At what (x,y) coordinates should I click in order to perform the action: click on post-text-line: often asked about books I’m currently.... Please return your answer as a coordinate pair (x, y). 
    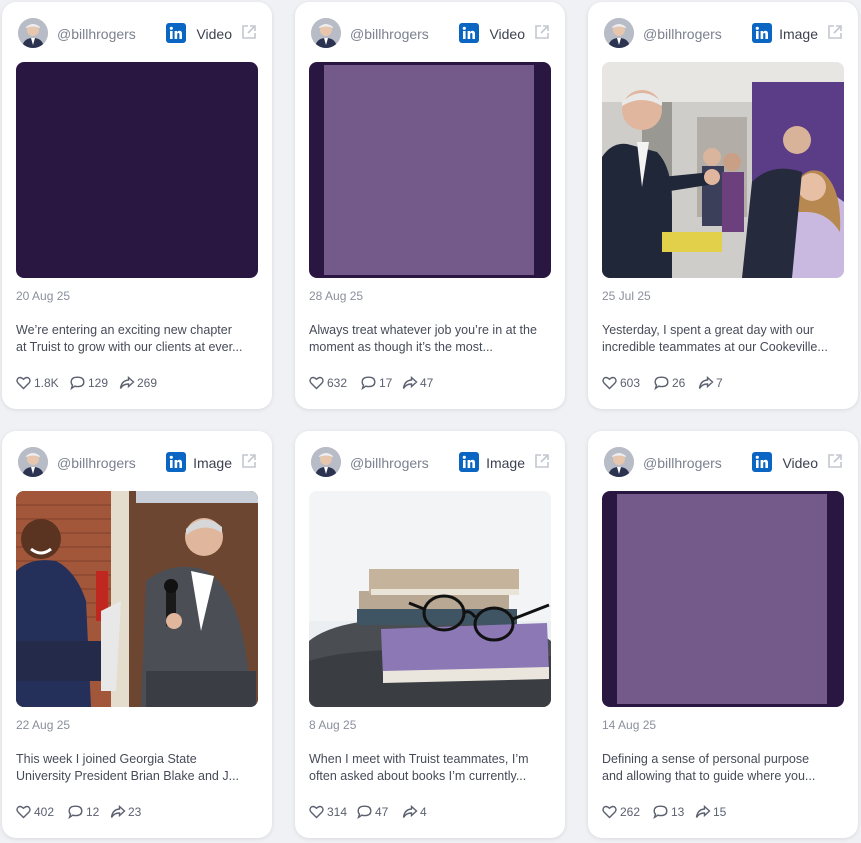
    Looking at the image, I should click on (418, 776).